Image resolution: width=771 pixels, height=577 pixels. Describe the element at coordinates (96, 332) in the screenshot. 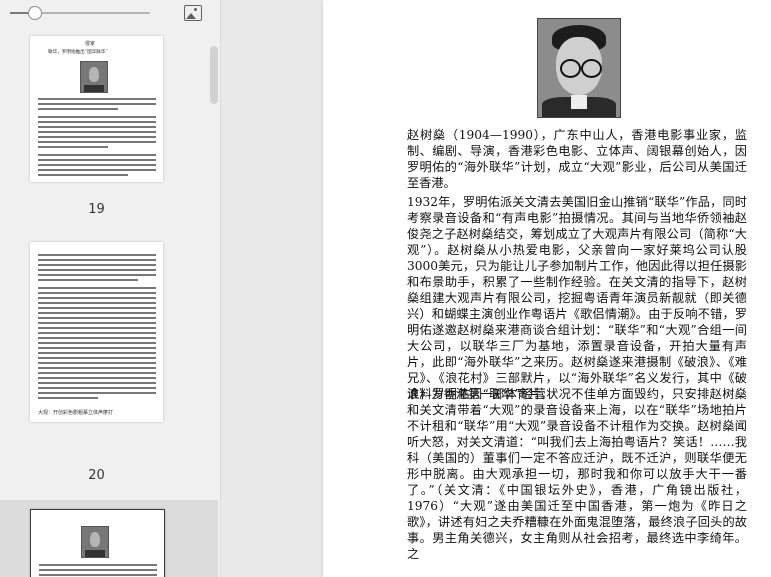

I see `thumbnail-page-20: 大观：开创彩色剧粗摹立体声摩打` at that location.